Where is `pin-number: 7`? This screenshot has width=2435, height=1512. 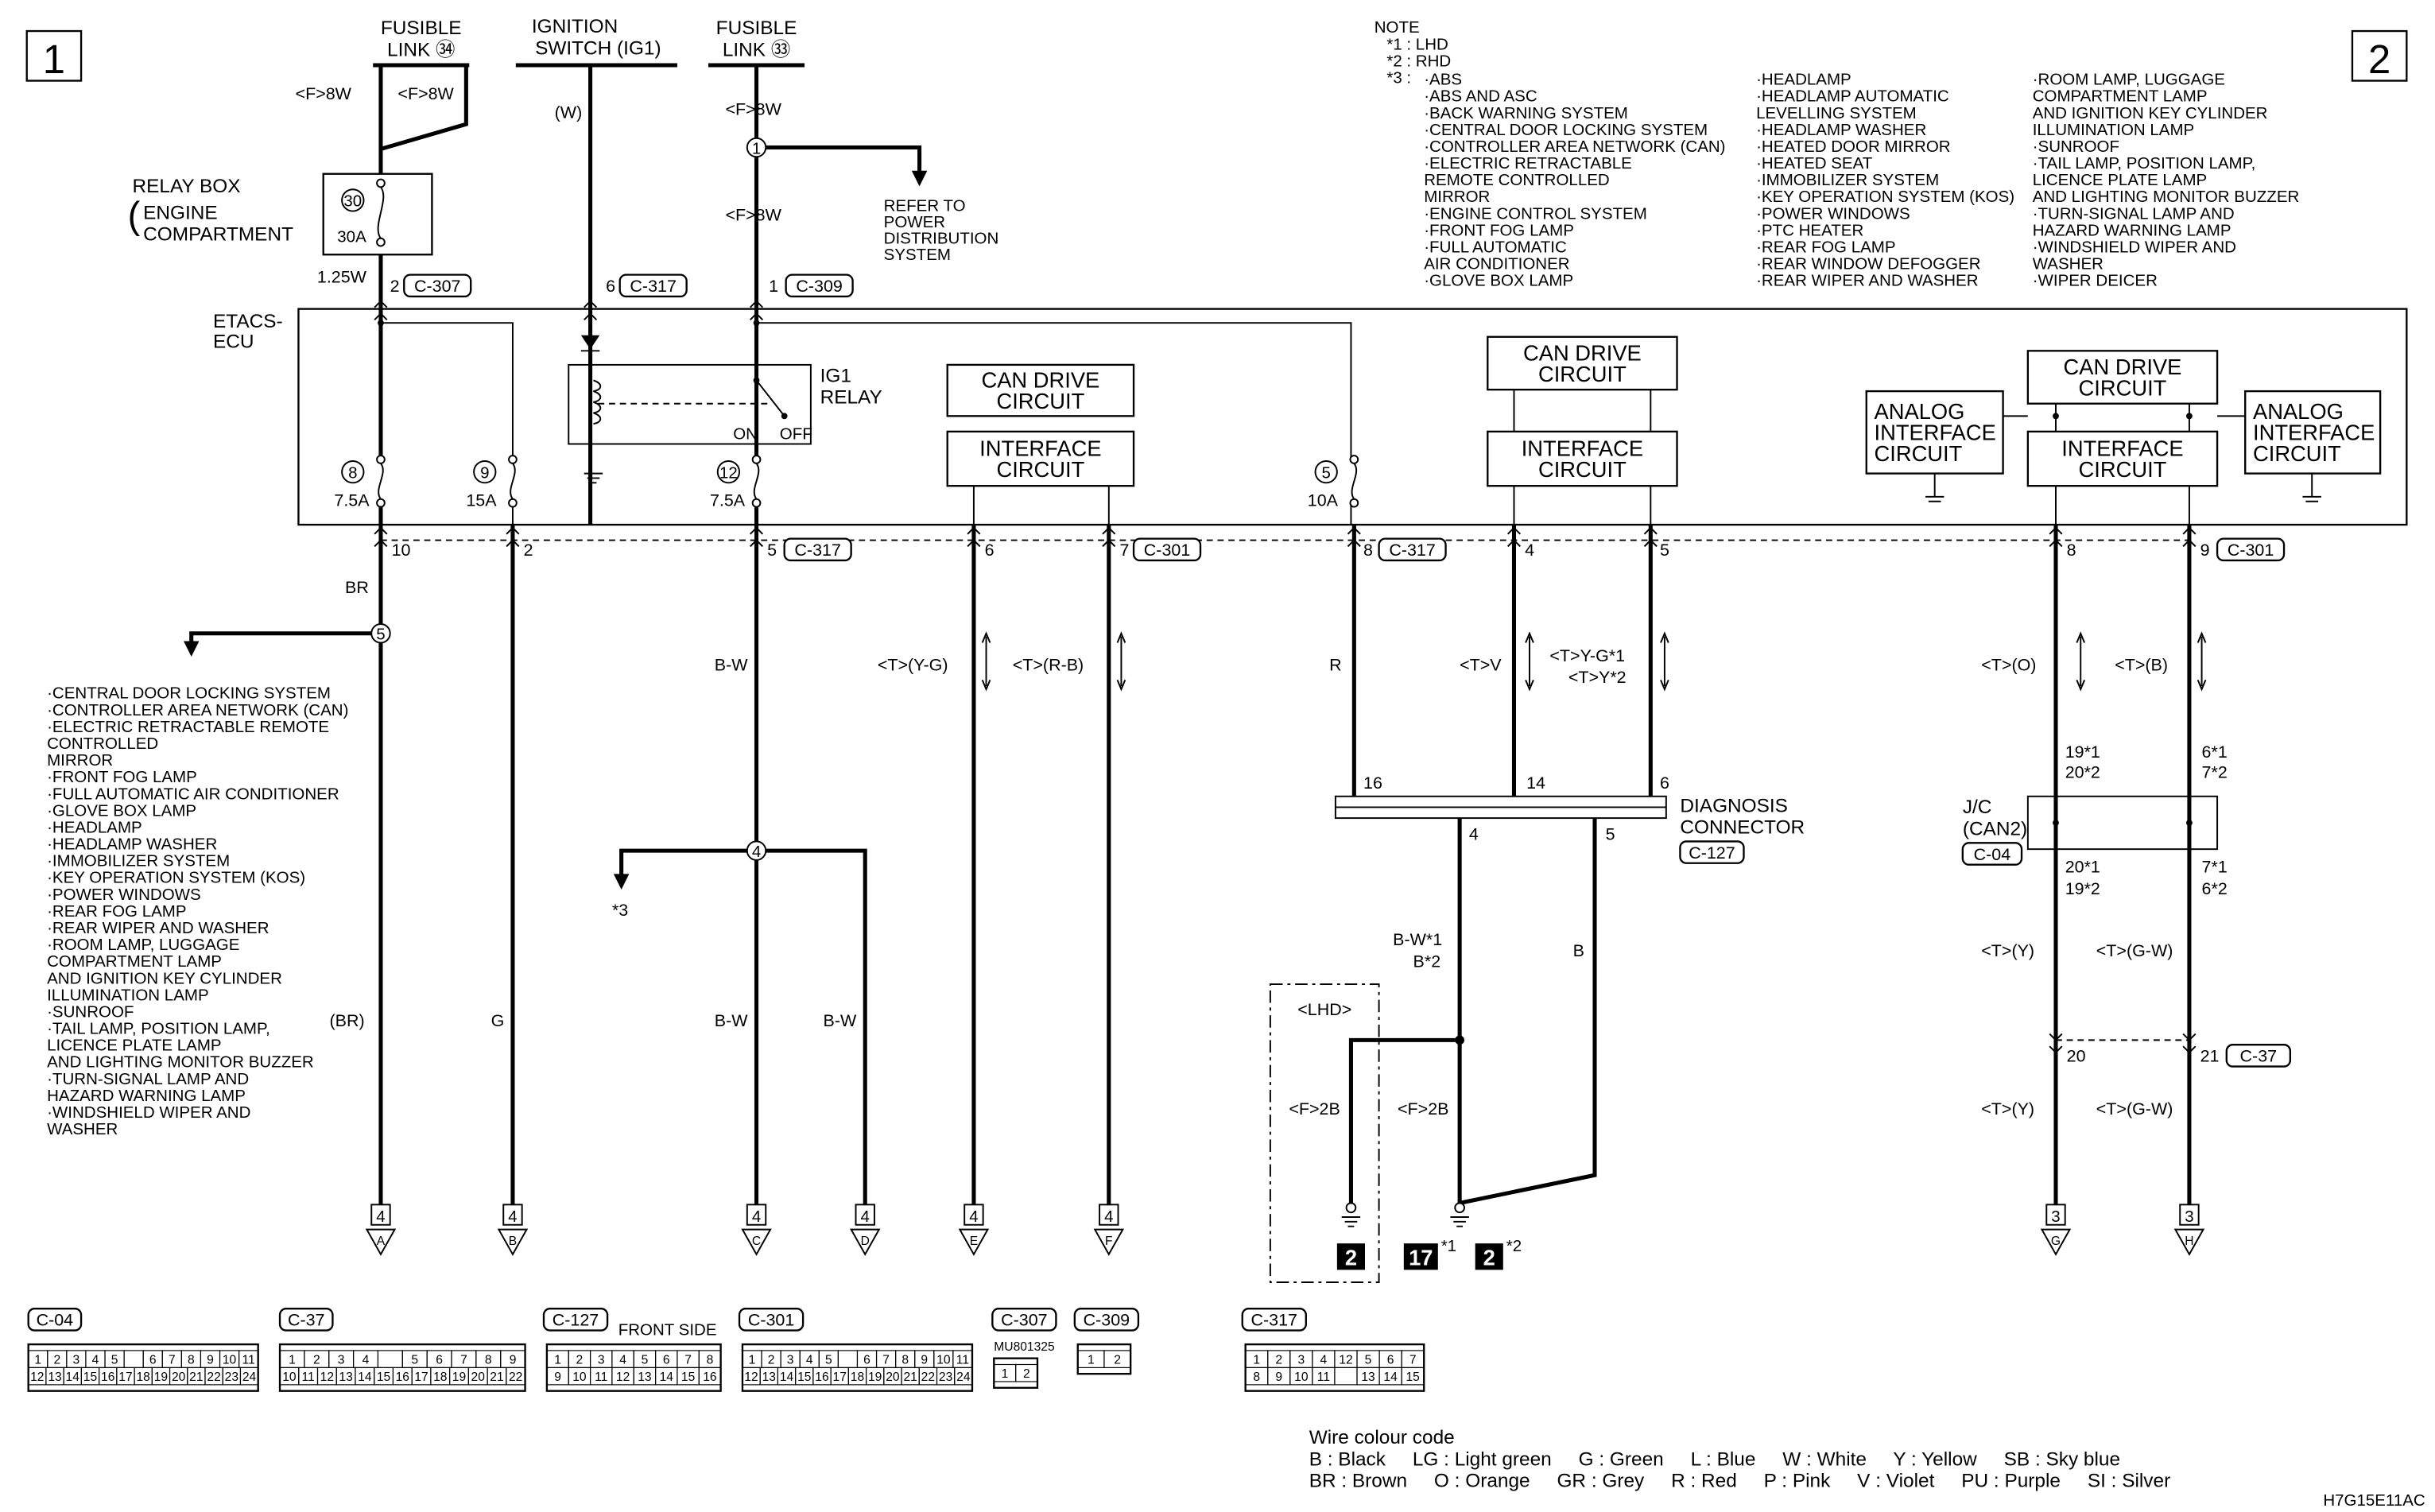 pin-number: 7 is located at coordinates (886, 1360).